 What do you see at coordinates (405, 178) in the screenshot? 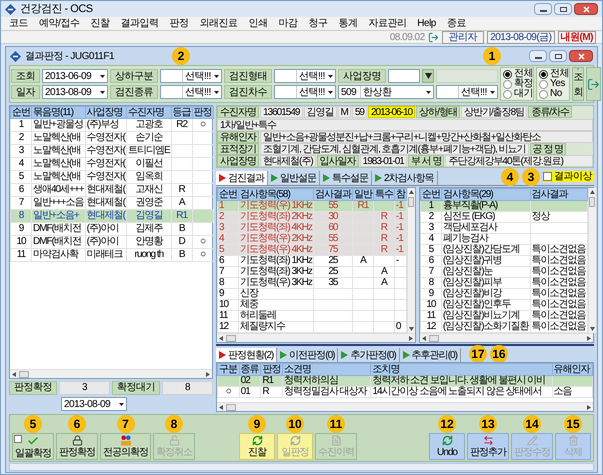
I see `tab: 2차검사항목` at bounding box center [405, 178].